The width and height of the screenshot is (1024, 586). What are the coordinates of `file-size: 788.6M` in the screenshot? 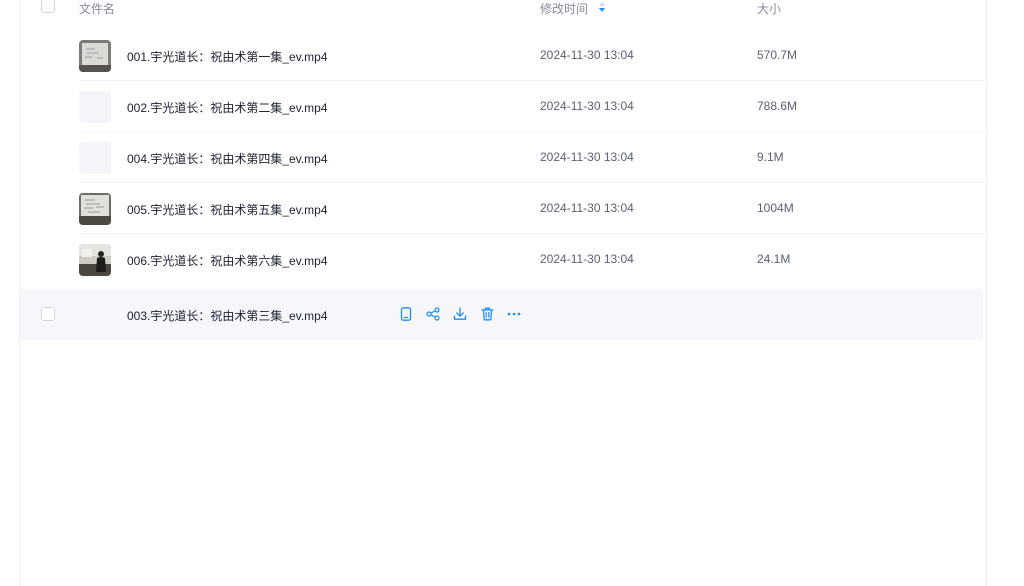 It's located at (777, 106).